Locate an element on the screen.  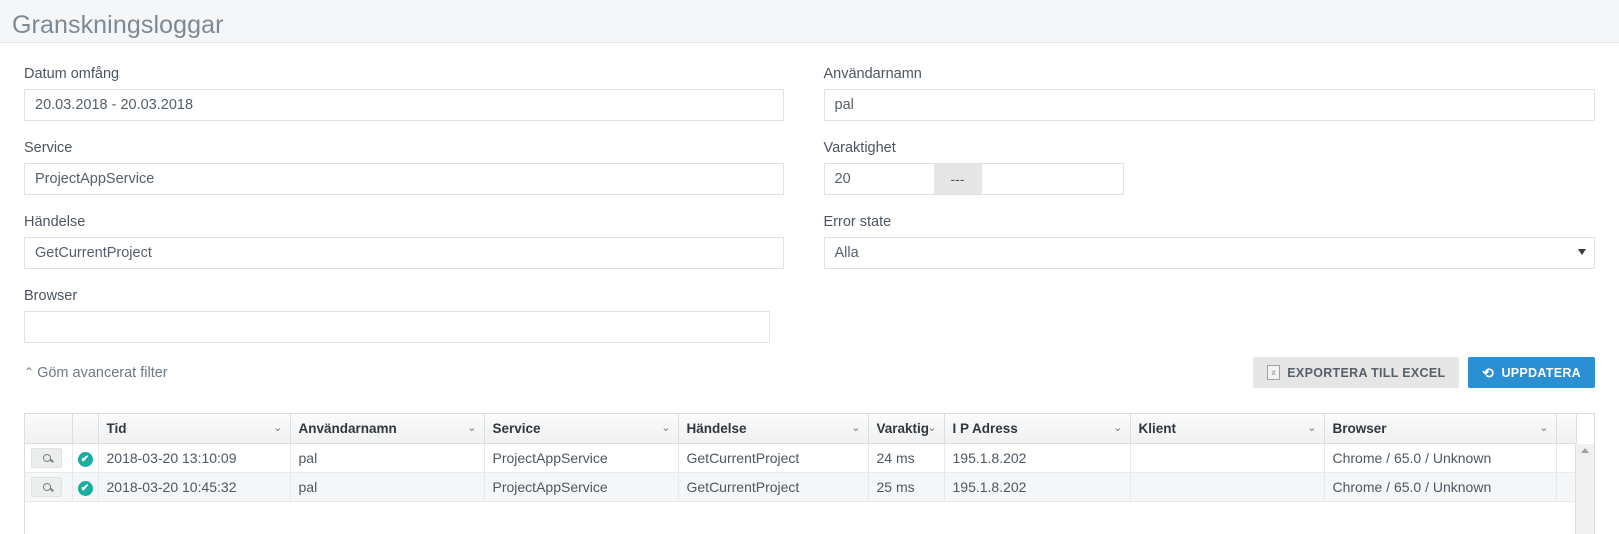
field-username: Användarnamn pal is located at coordinates (1209, 93).